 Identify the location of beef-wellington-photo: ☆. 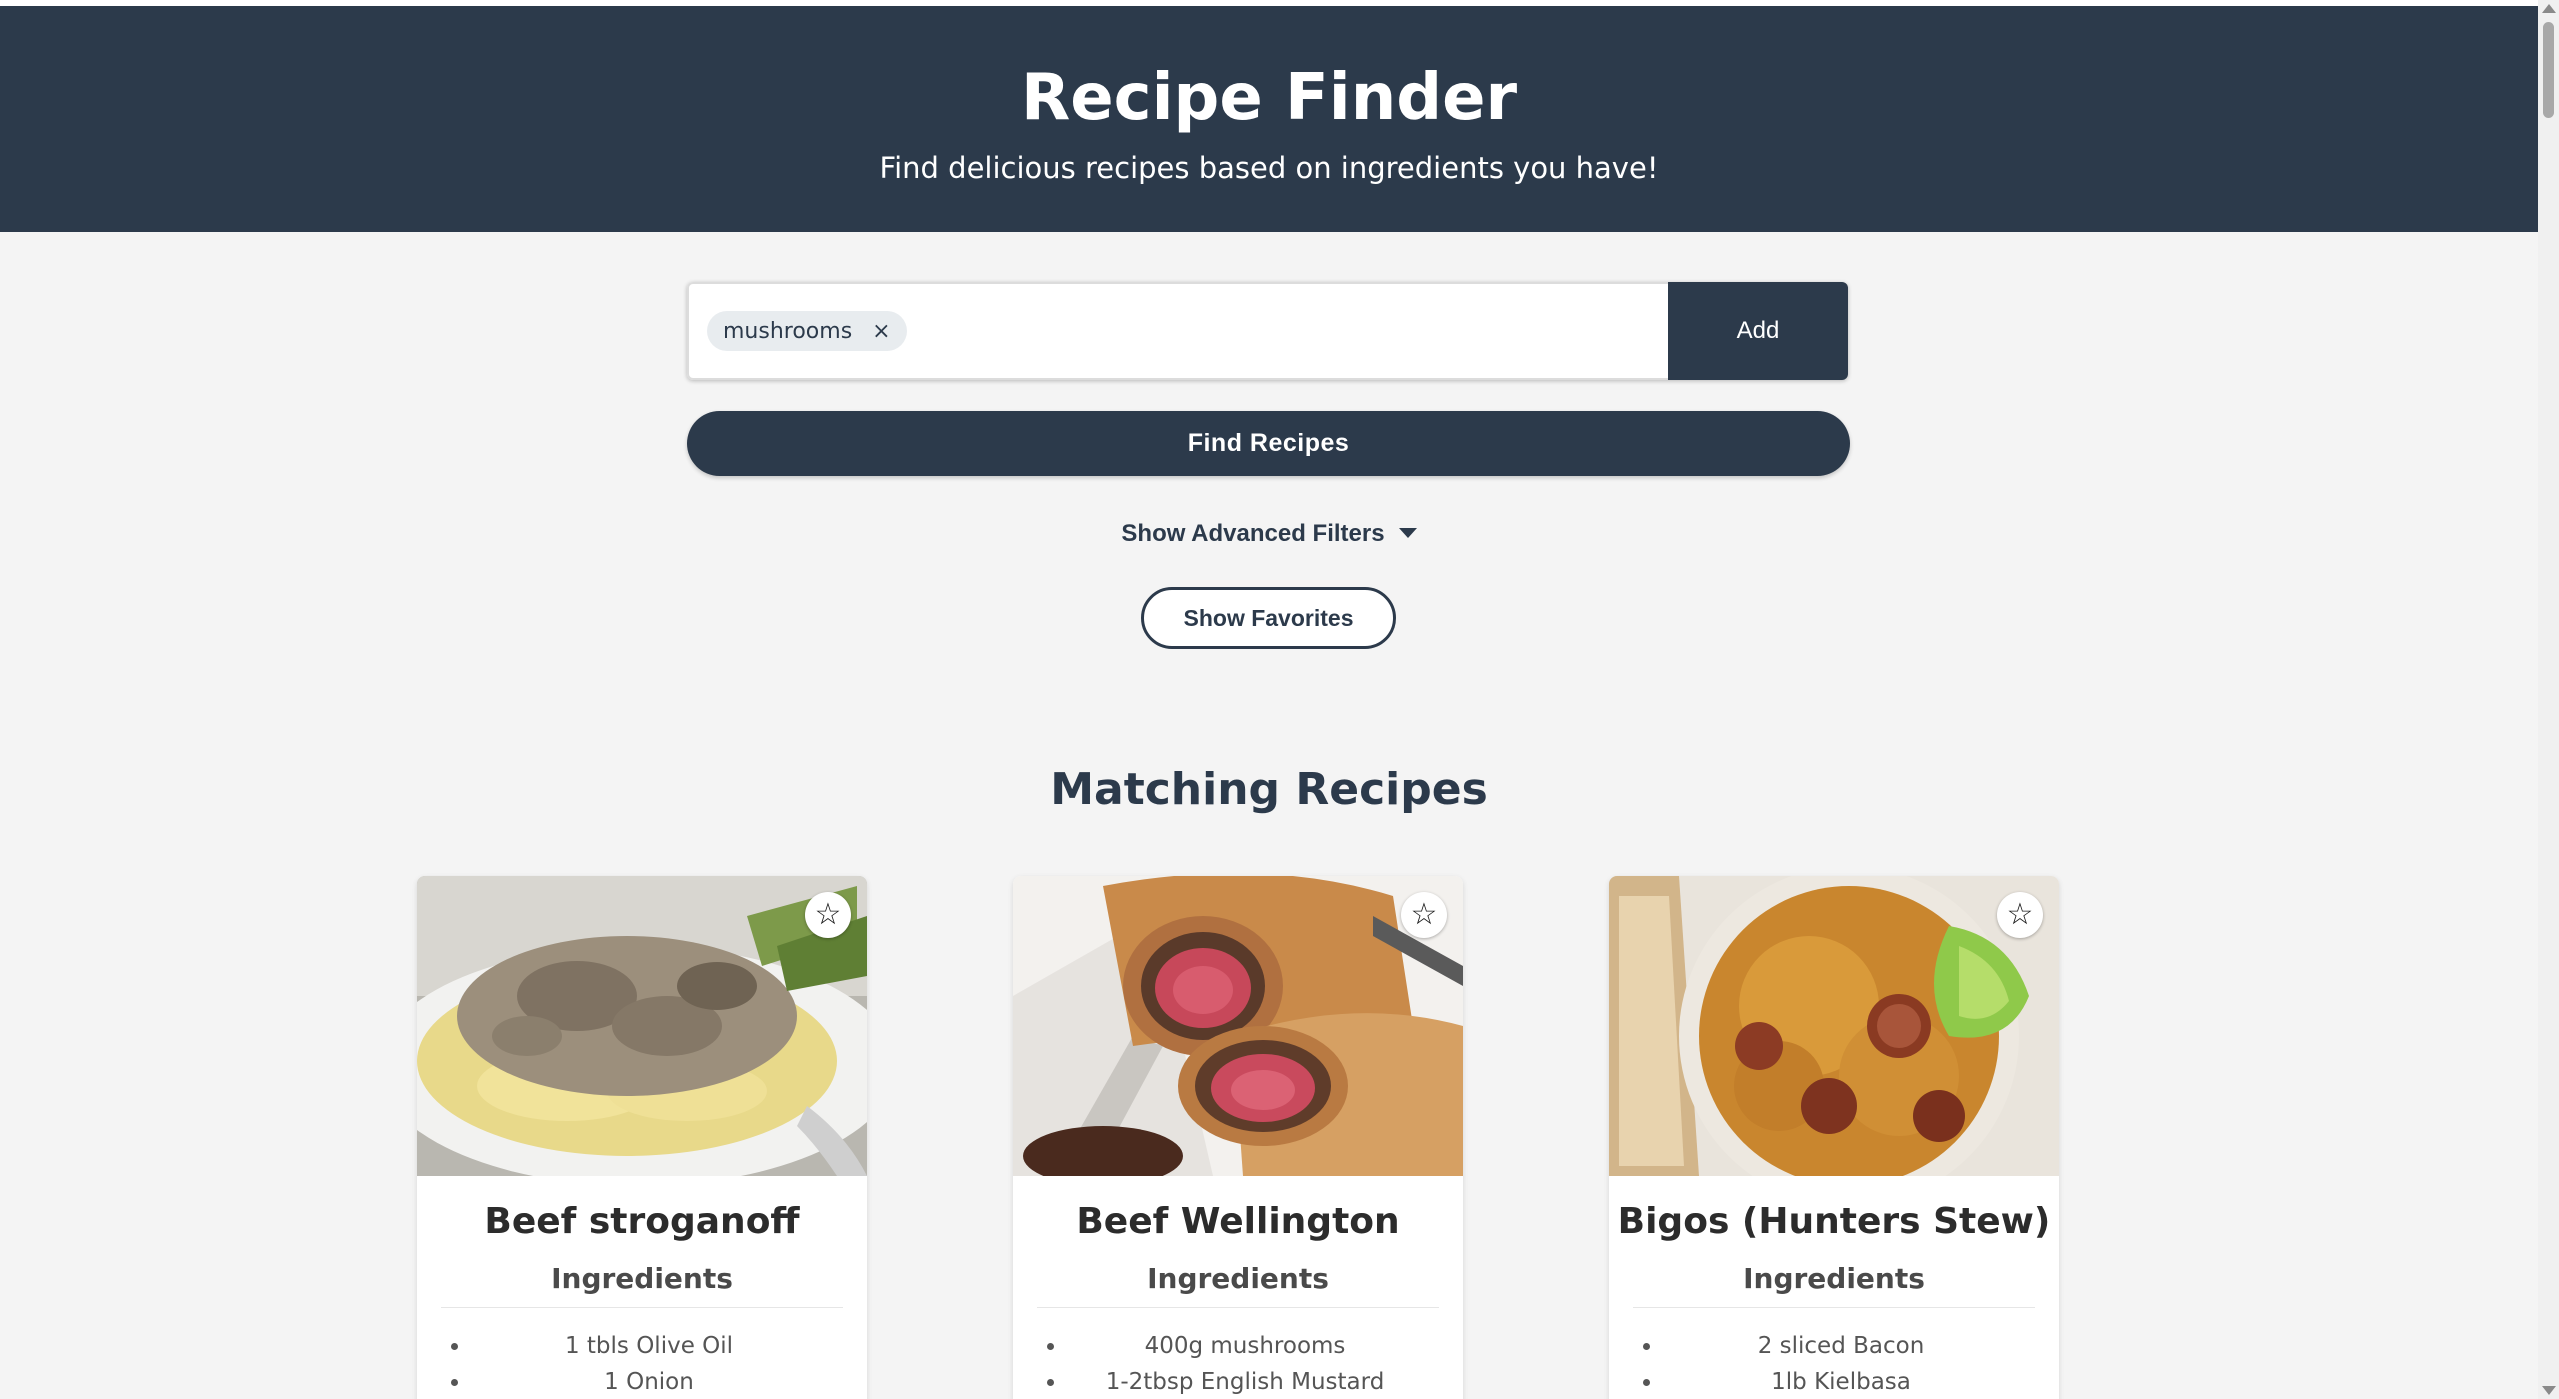
(1238, 1026).